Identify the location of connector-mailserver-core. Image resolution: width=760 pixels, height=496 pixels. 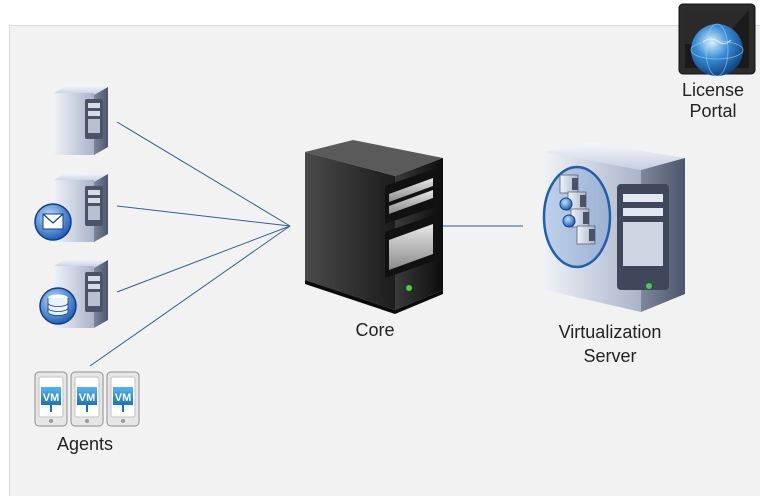
(203, 216).